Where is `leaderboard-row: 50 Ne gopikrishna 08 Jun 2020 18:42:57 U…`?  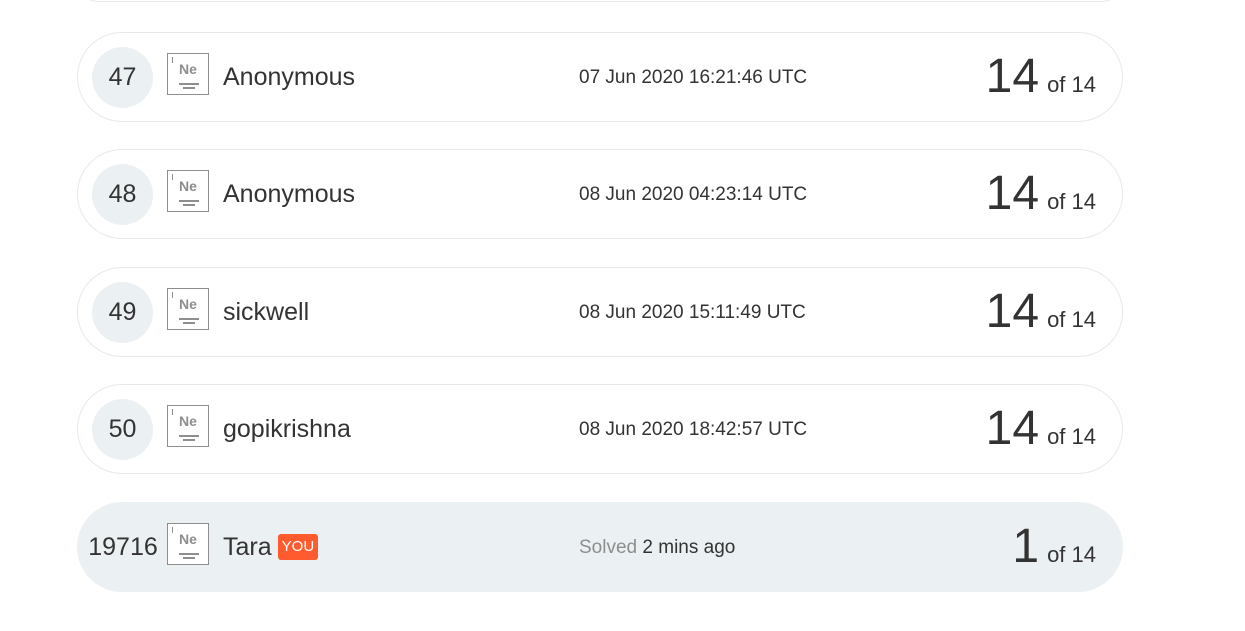
leaderboard-row: 50 Ne gopikrishna 08 Jun 2020 18:42:57 U… is located at coordinates (600, 429).